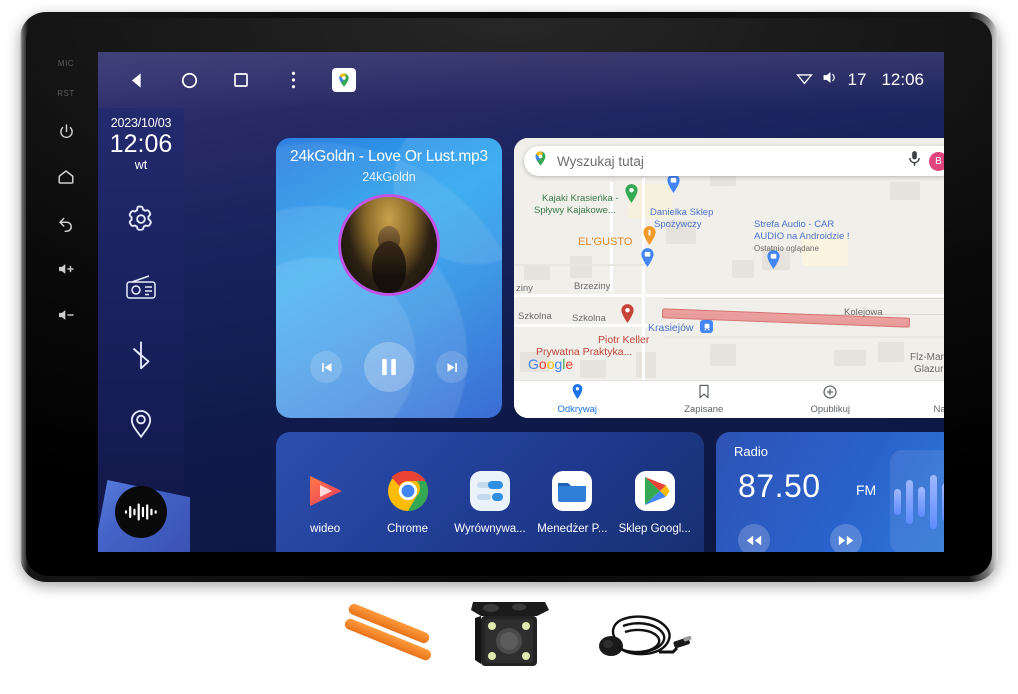 This screenshot has width=1018, height=694. What do you see at coordinates (524, 288) in the screenshot?
I see `map-label: ziny` at bounding box center [524, 288].